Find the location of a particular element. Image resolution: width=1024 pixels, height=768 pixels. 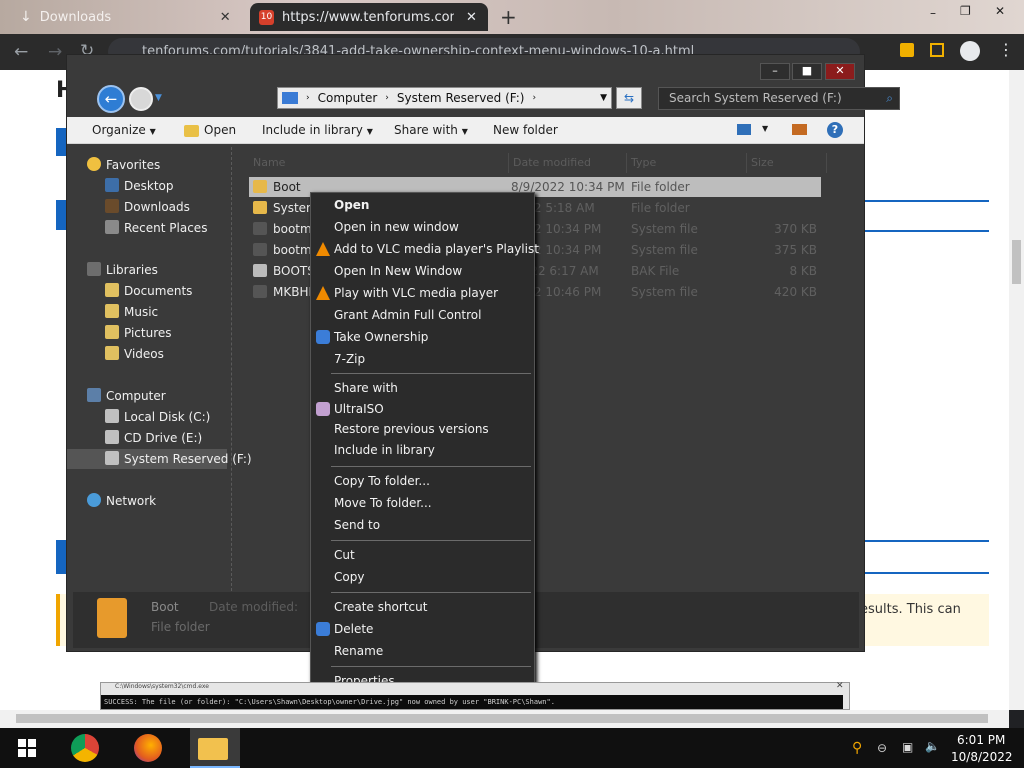

tab-tenforums: 10 https://www.tenforums.com/tuto ✕ is located at coordinates (369, 17).